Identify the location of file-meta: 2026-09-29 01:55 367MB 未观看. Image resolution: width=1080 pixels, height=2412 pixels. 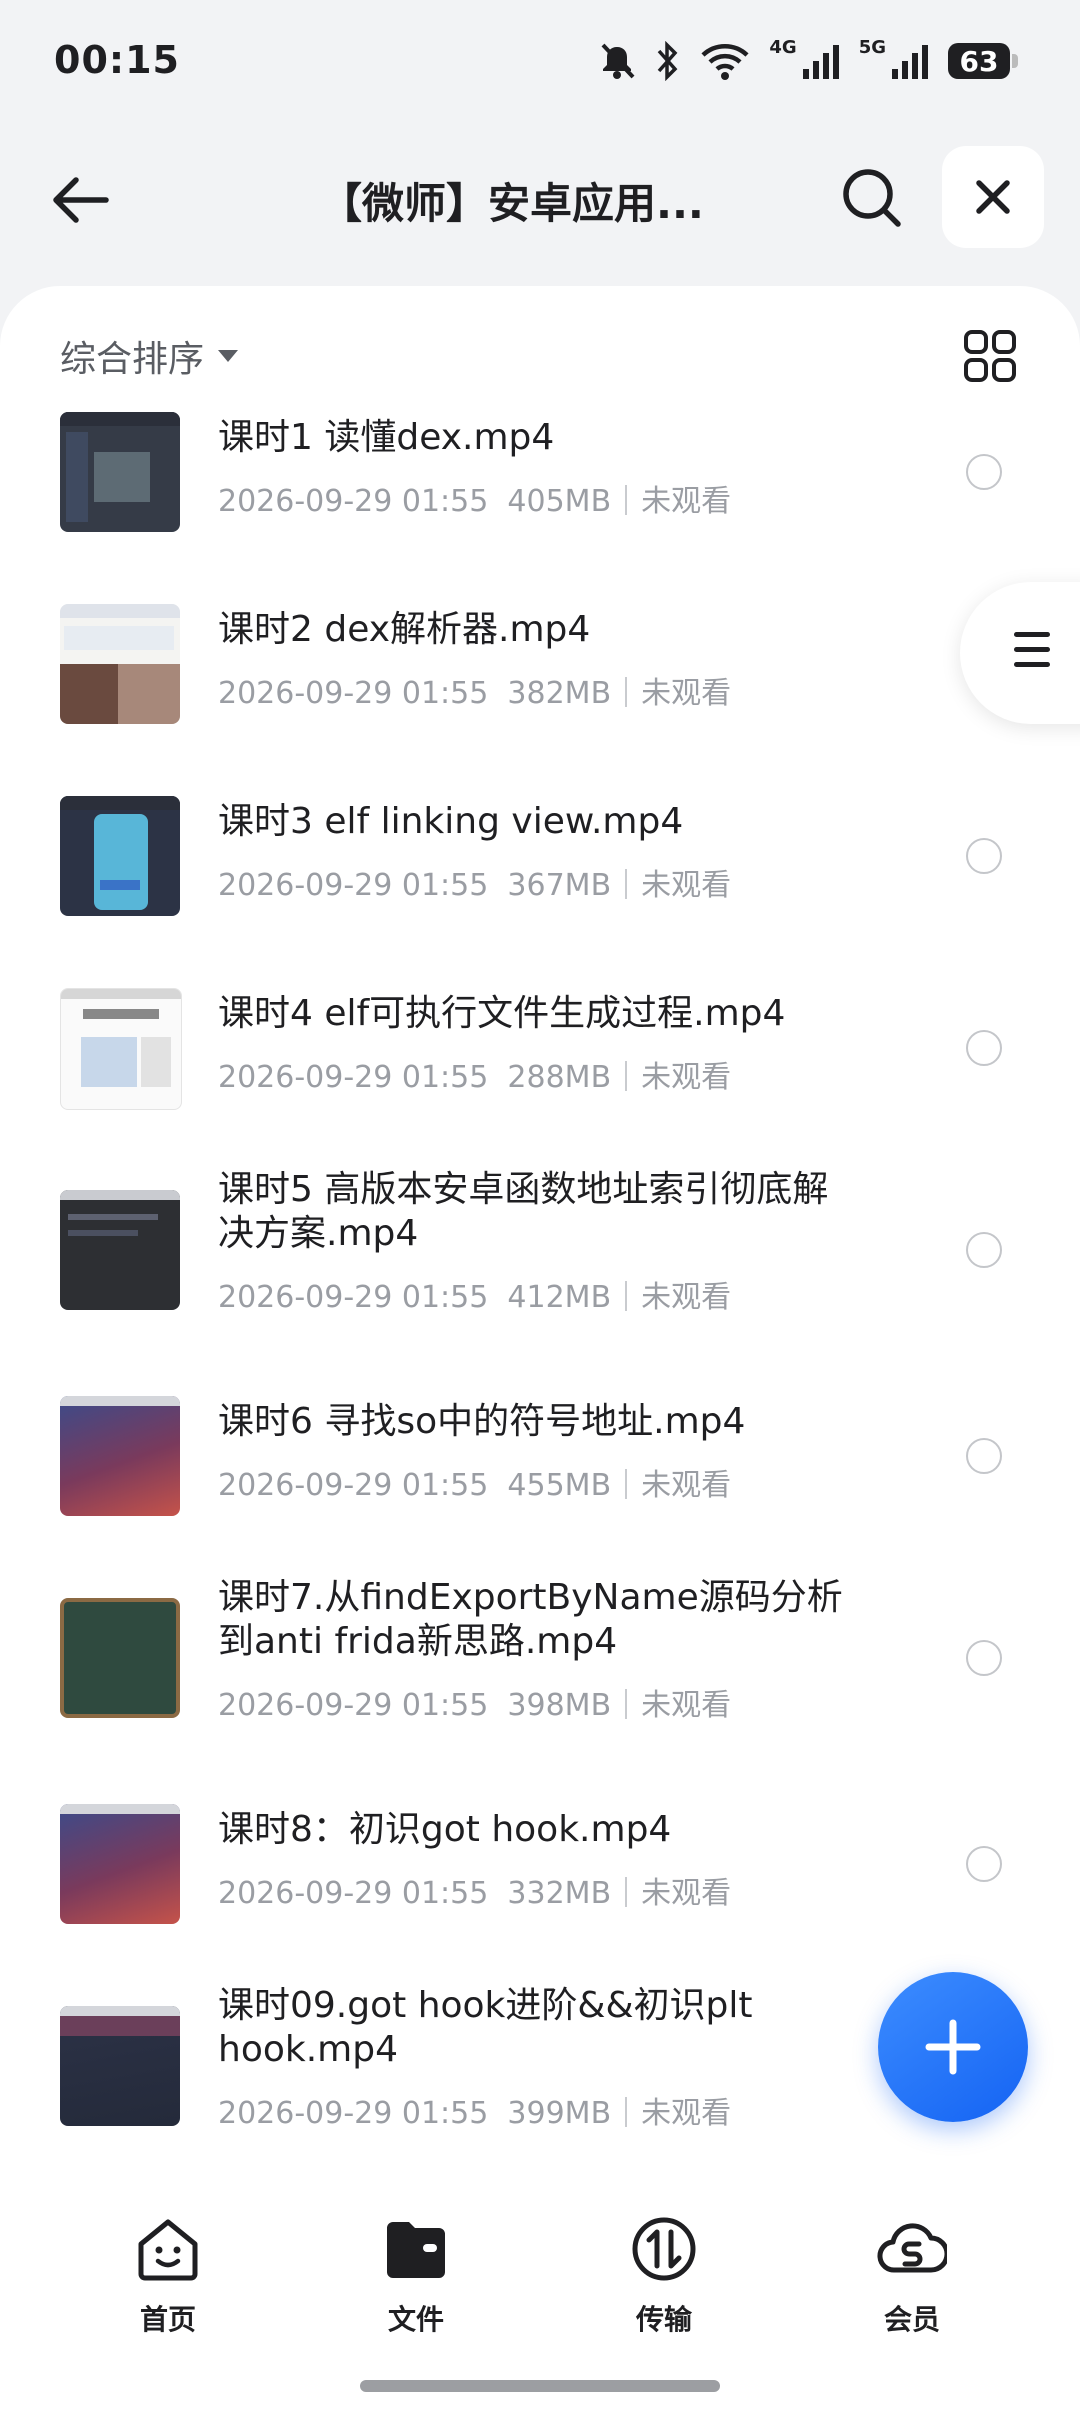
(538, 882).